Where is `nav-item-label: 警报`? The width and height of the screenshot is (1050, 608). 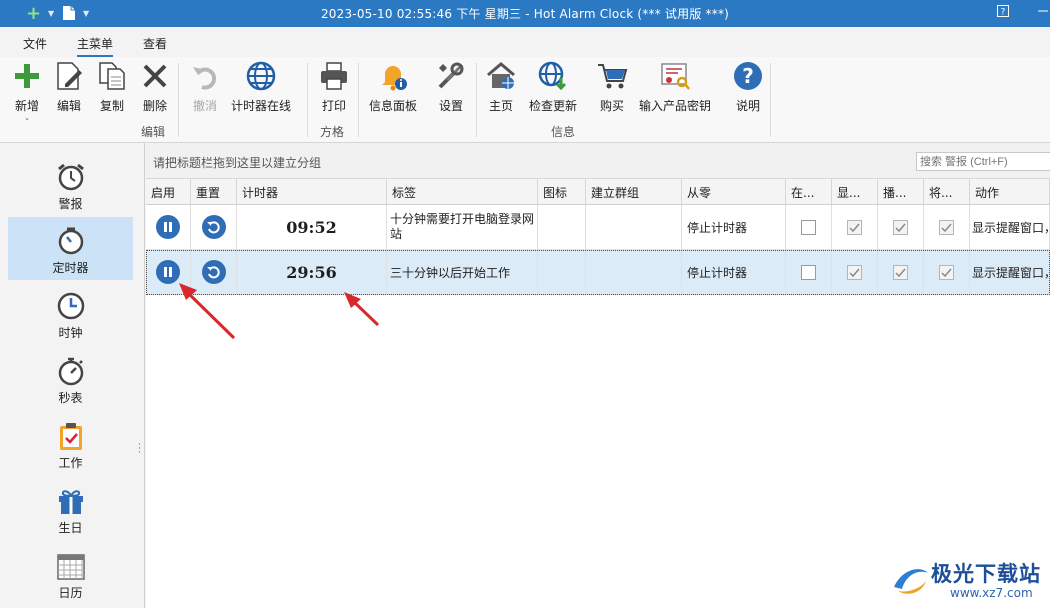
nav-item-label: 警报 is located at coordinates (70, 204).